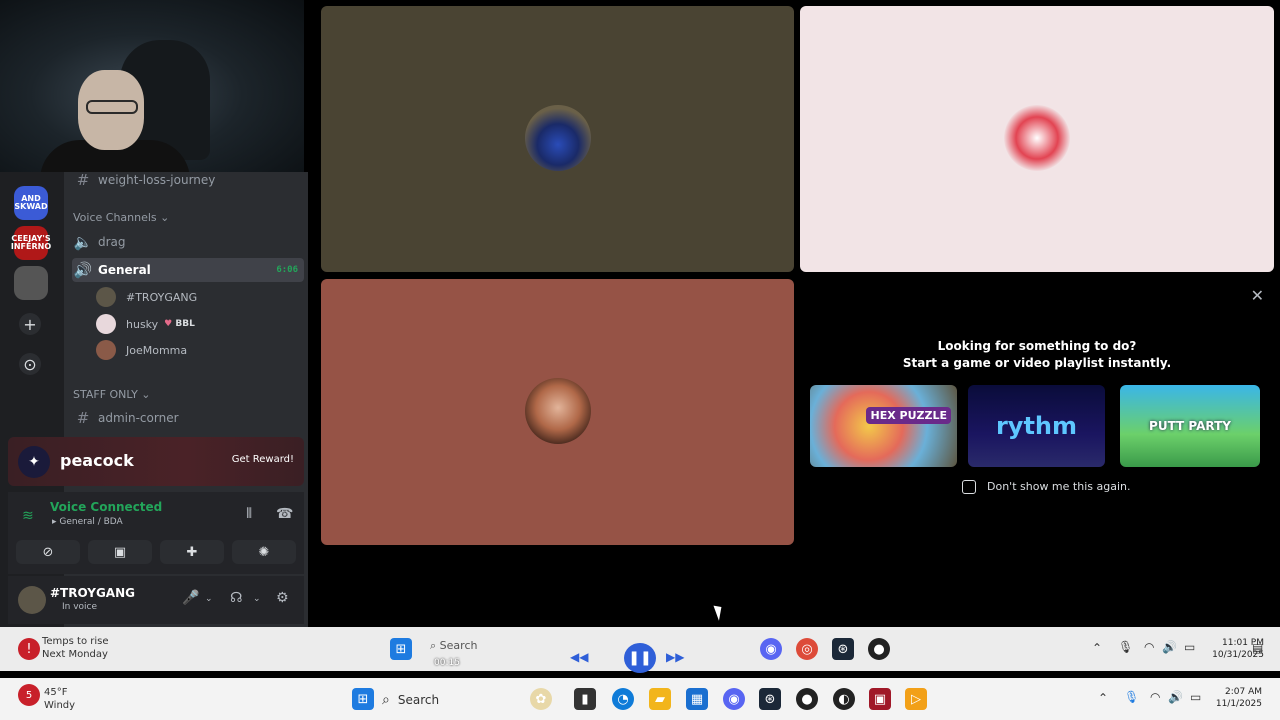 Image resolution: width=1280 pixels, height=720 pixels. What do you see at coordinates (697, 699) in the screenshot?
I see `store-icon: ▦` at bounding box center [697, 699].